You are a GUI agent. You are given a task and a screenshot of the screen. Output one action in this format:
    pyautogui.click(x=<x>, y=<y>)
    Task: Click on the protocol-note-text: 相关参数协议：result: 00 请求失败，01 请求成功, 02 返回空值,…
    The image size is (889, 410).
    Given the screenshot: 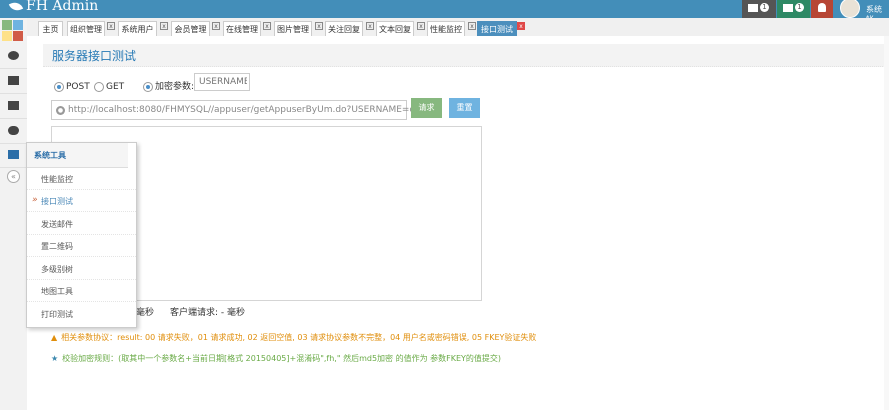 What is the action you would take?
    pyautogui.click(x=299, y=337)
    